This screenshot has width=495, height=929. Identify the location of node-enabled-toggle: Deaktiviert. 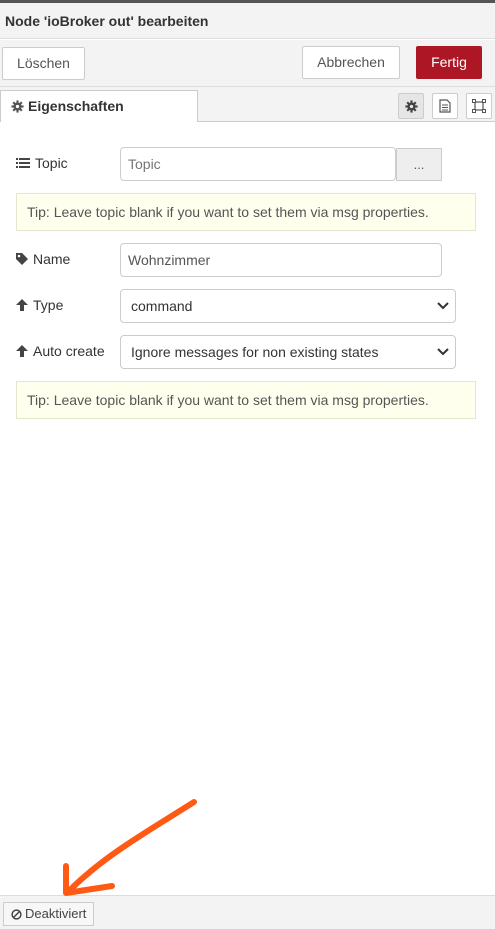
(49, 914).